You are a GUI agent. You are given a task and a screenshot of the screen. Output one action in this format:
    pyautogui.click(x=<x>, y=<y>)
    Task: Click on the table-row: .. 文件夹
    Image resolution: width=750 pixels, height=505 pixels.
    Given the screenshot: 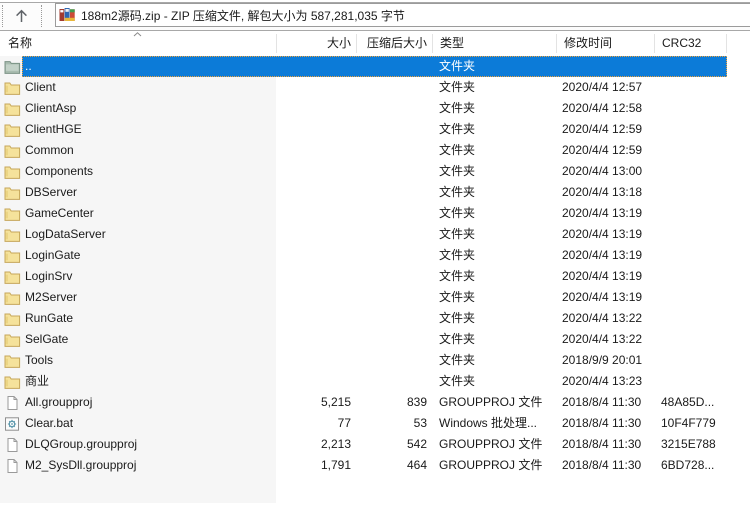 What is the action you would take?
    pyautogui.click(x=375, y=66)
    